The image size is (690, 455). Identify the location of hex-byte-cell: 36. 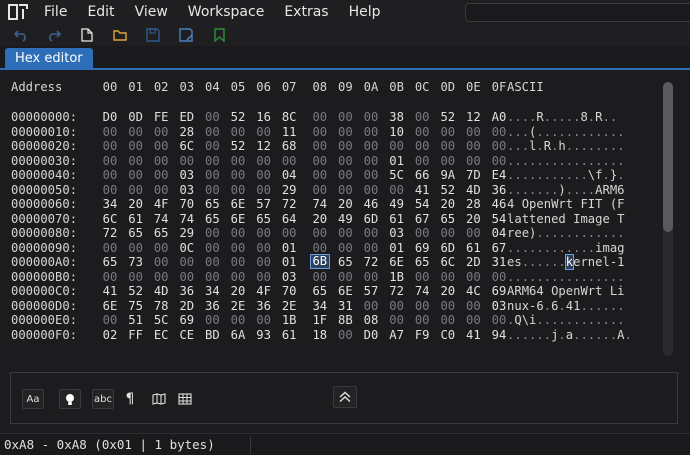
(264, 306).